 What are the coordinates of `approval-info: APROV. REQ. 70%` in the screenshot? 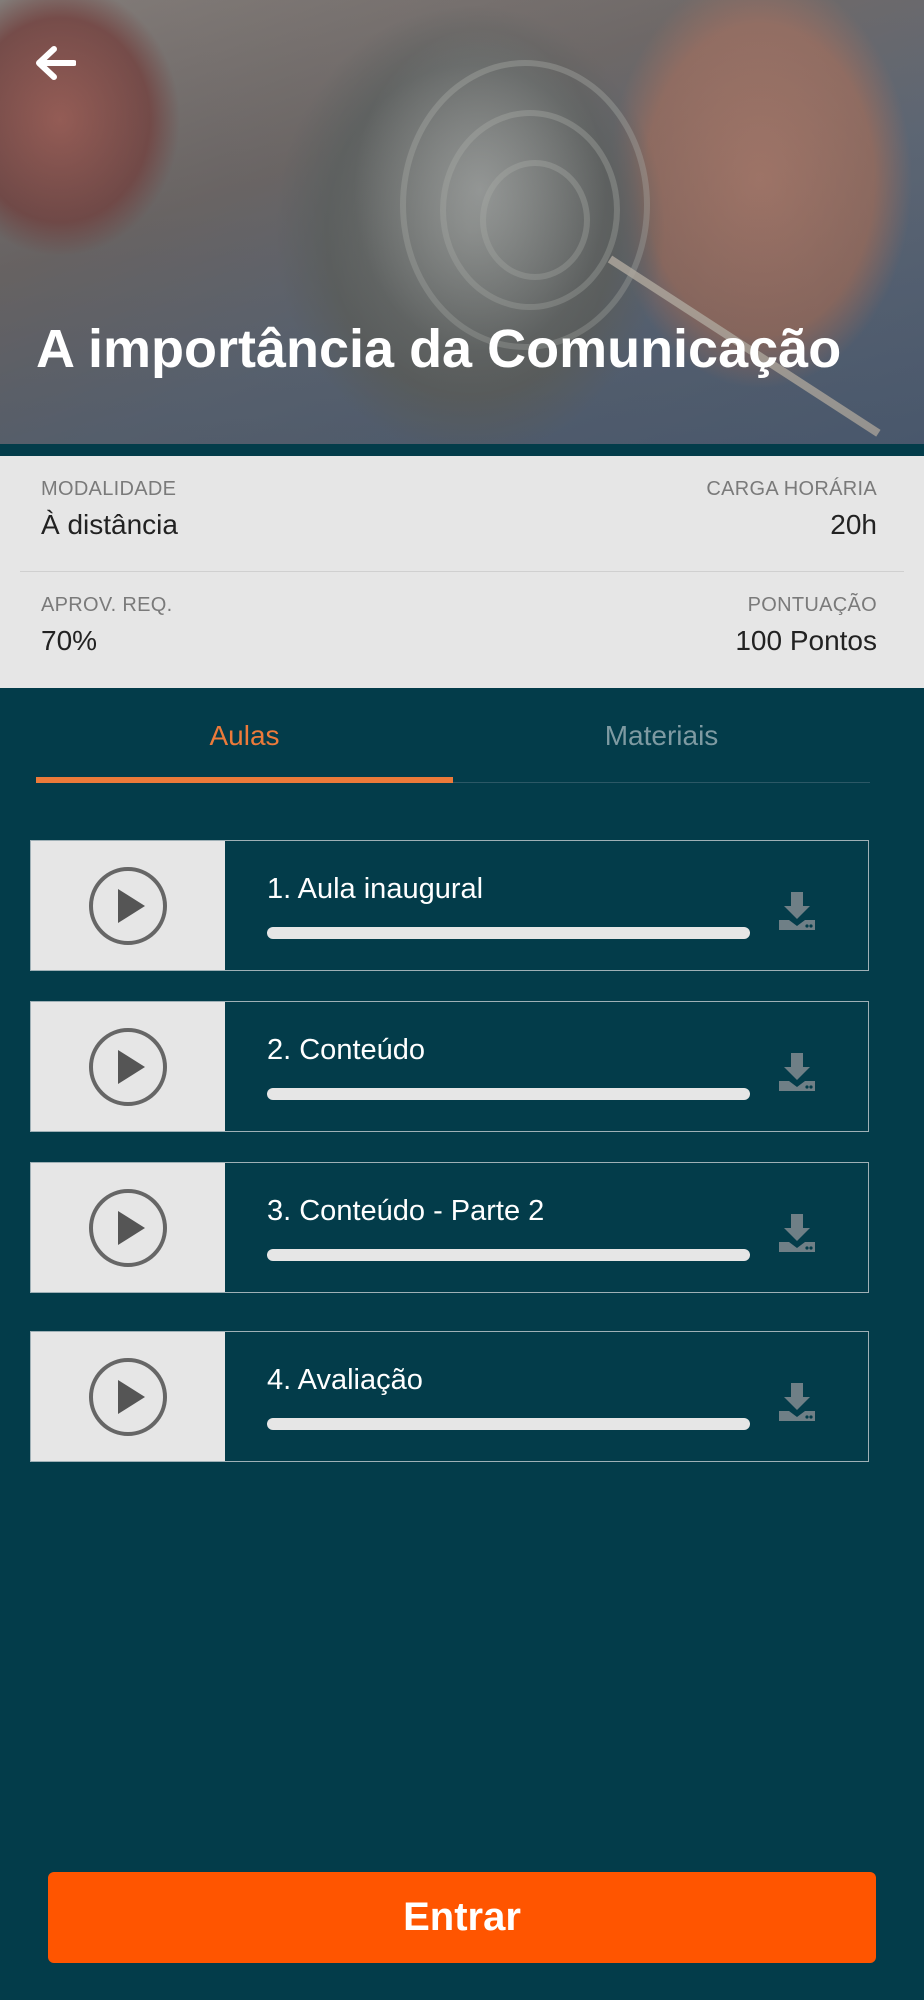 It's located at (107, 625).